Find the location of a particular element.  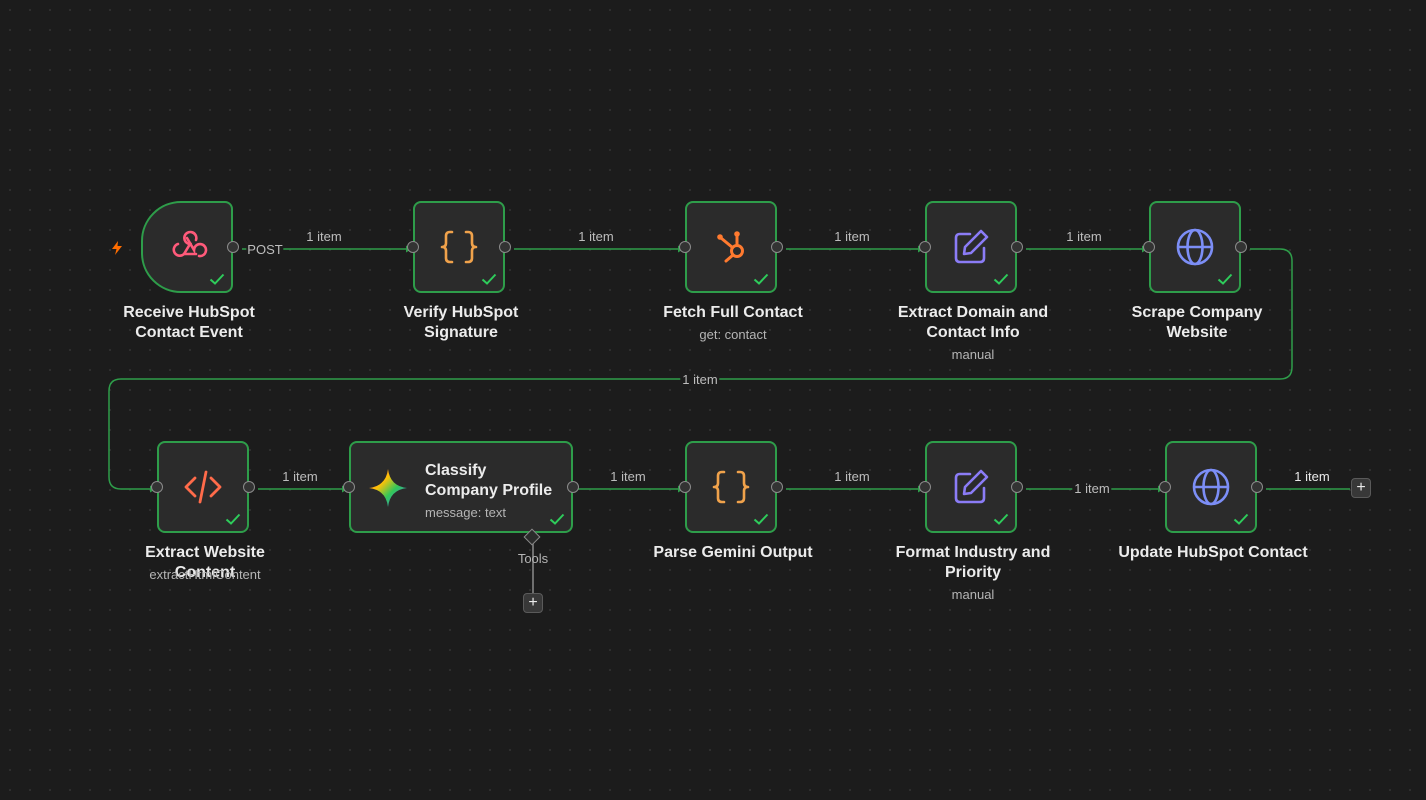

node-label: Receive HubSpot Contact Event is located at coordinates (189, 322).